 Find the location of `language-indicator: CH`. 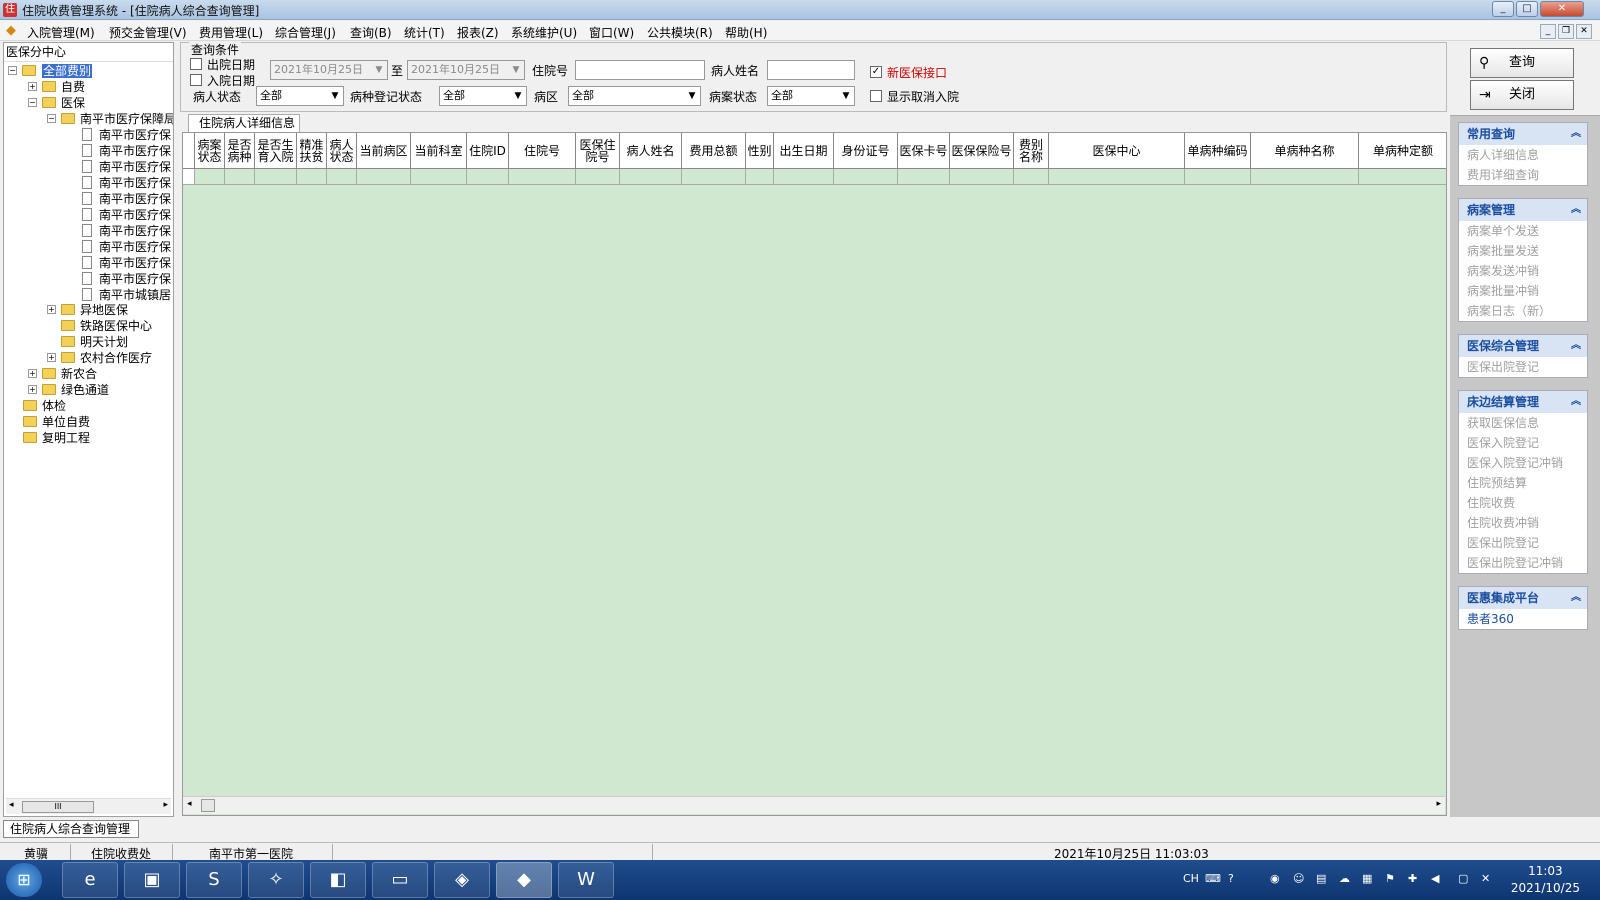

language-indicator: CH is located at coordinates (1191, 878).